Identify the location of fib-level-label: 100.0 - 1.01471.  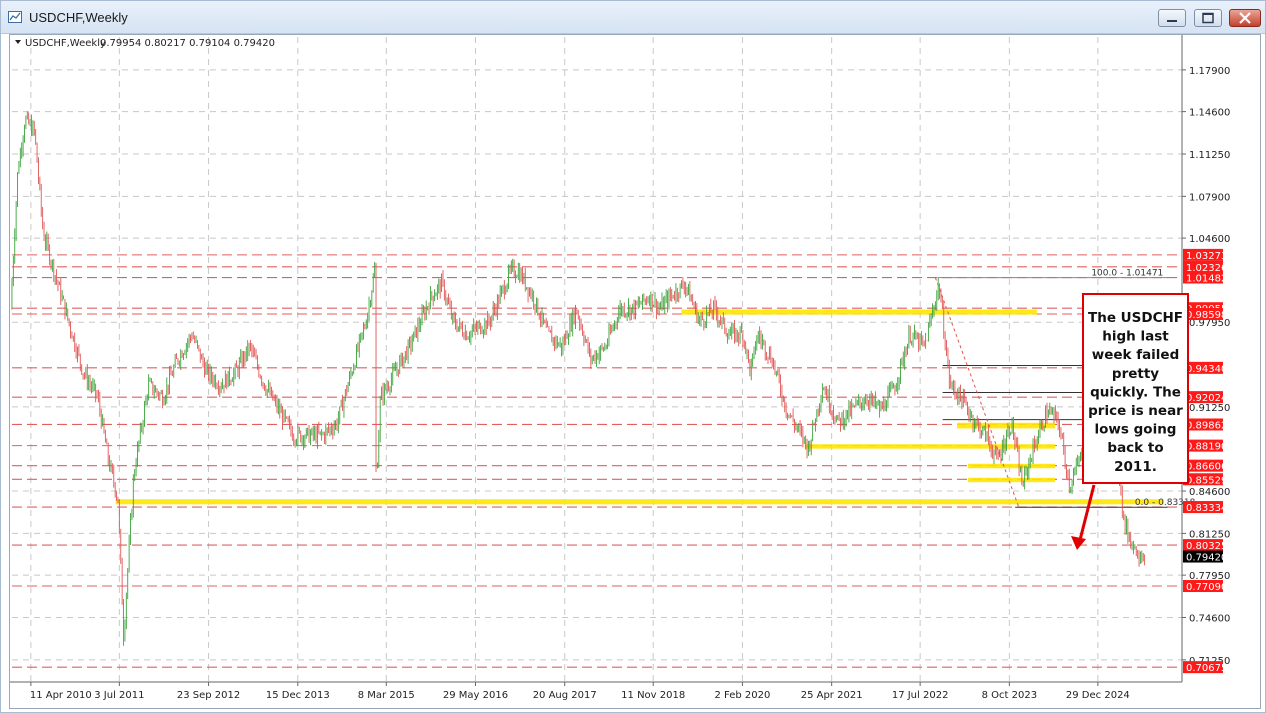
(1127, 274).